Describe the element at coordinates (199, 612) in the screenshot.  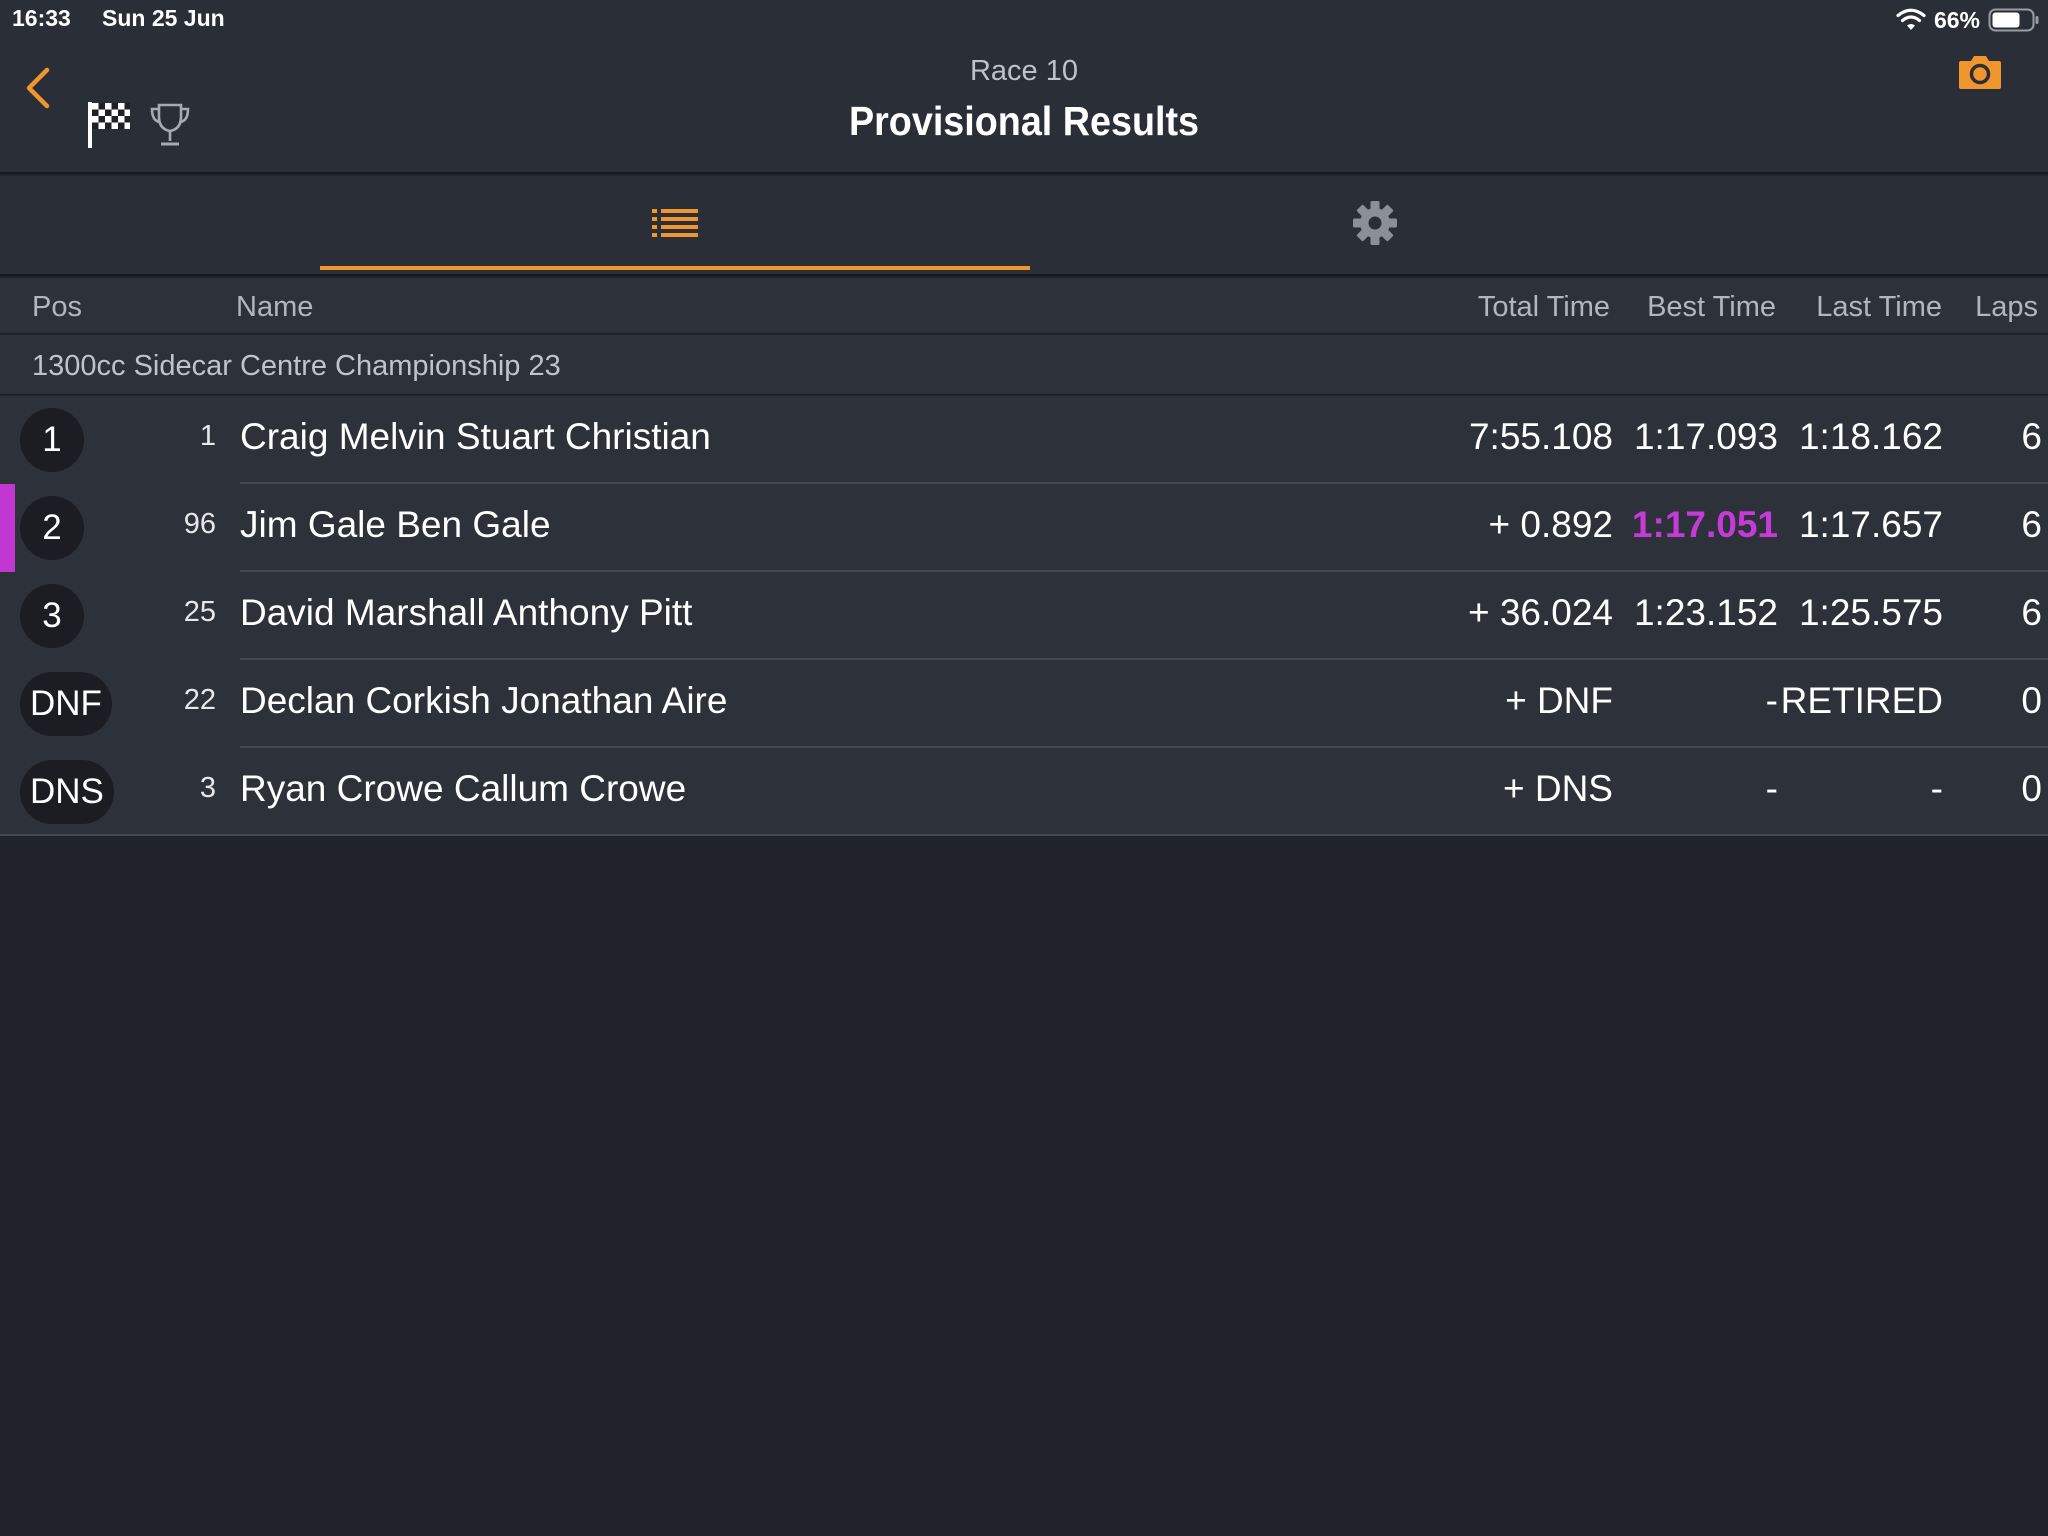
I see `race-number: 25` at that location.